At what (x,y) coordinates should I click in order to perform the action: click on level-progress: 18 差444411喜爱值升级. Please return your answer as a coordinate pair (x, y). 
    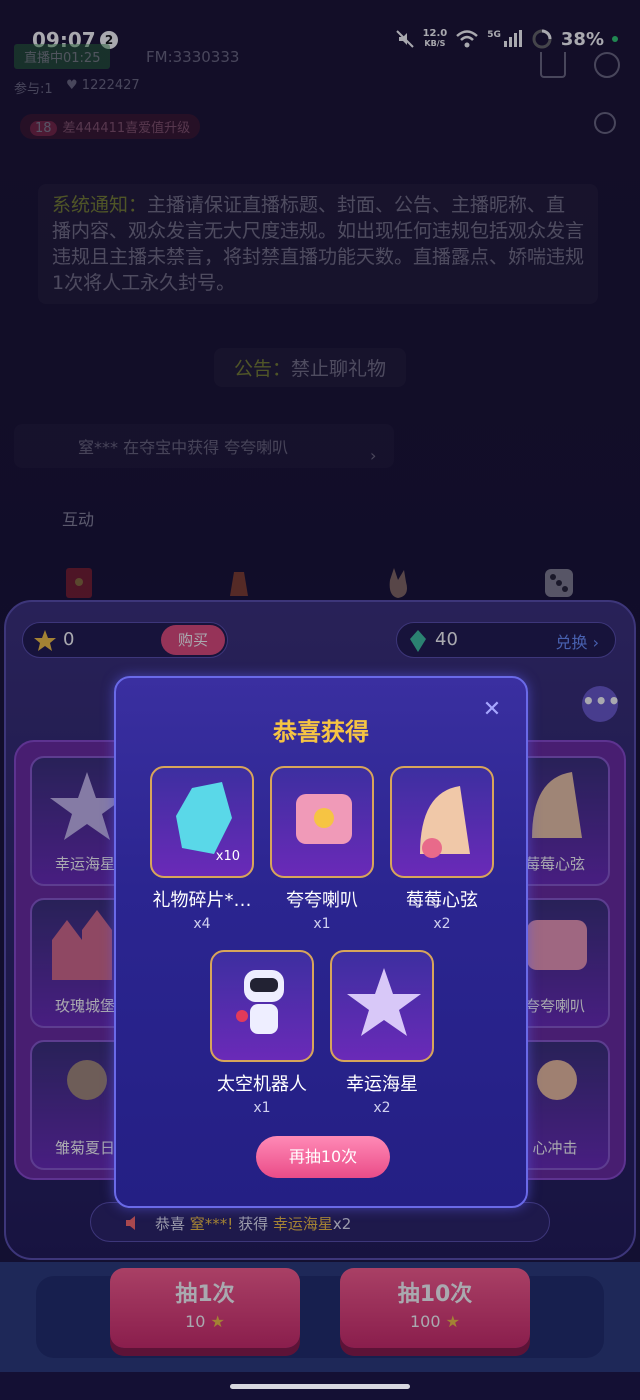
    Looking at the image, I should click on (110, 126).